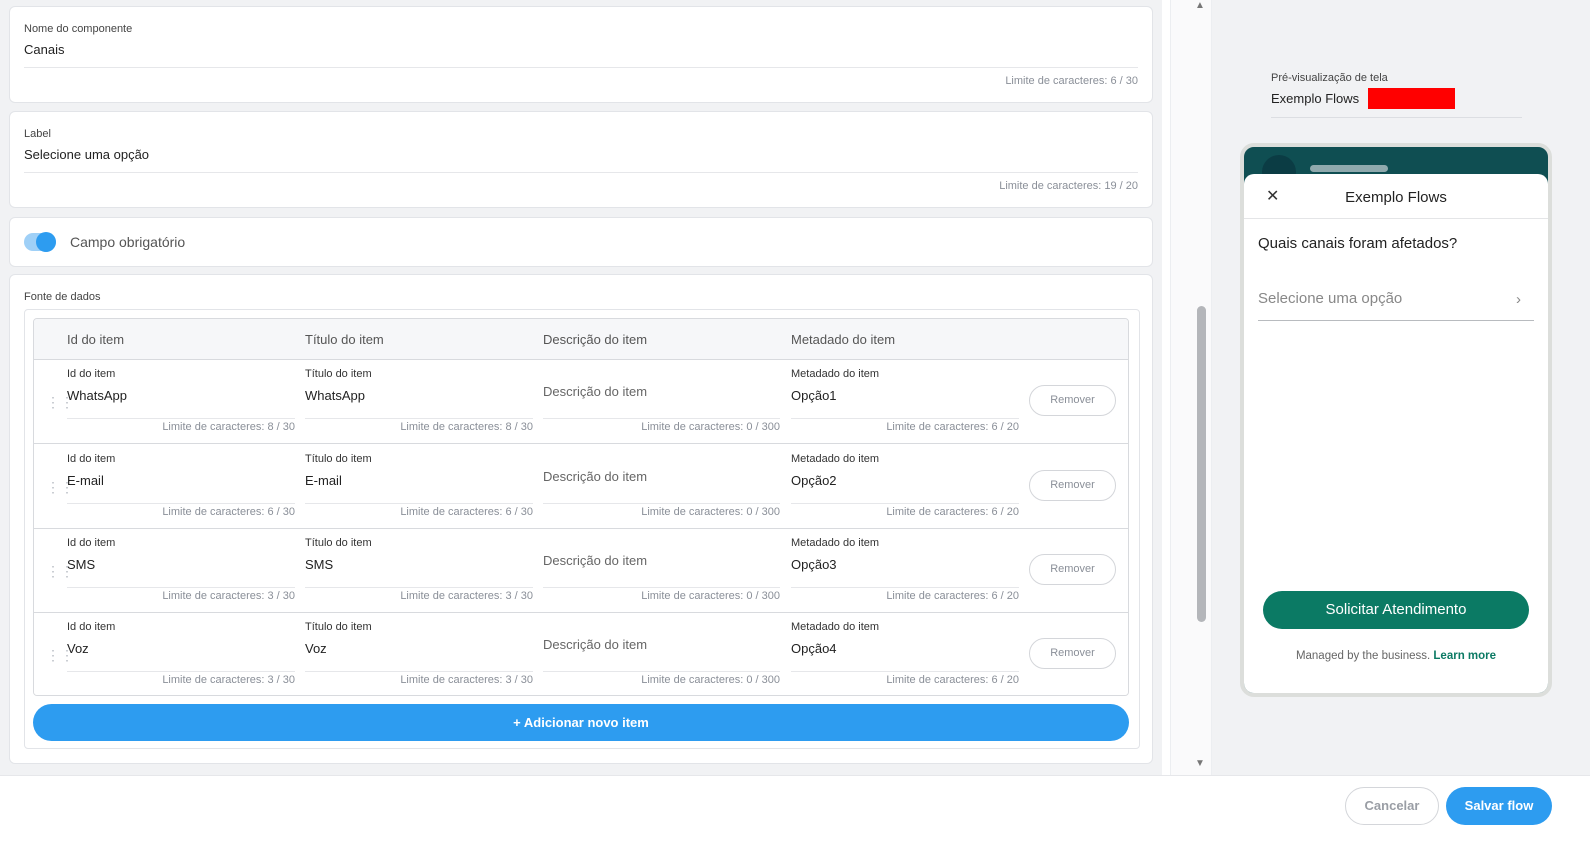  What do you see at coordinates (96, 339) in the screenshot?
I see `header-id: Id do item` at bounding box center [96, 339].